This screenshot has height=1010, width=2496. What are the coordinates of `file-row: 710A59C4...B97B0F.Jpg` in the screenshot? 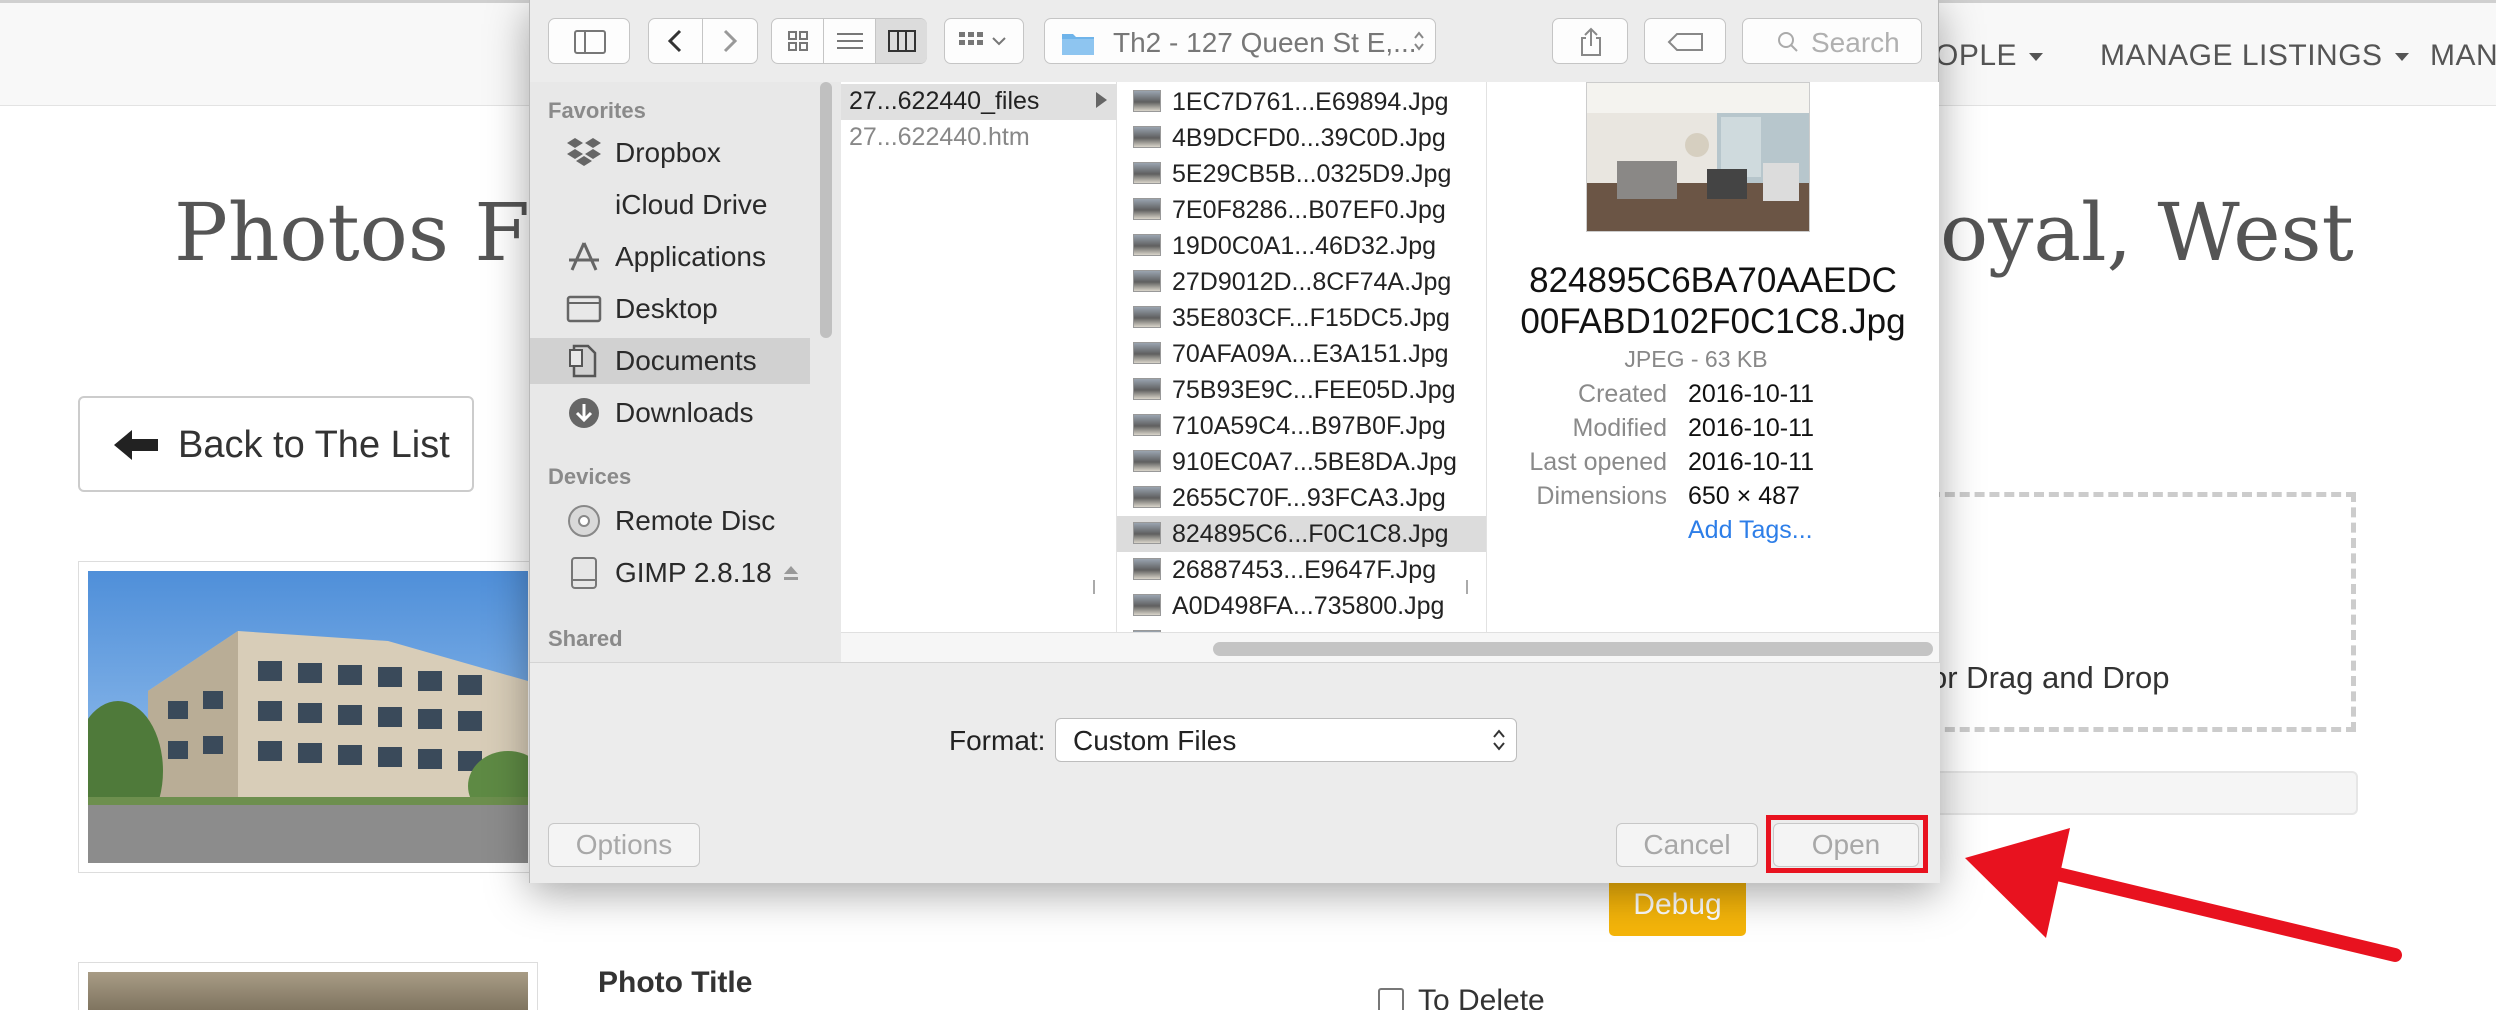 It's located at (1301, 426).